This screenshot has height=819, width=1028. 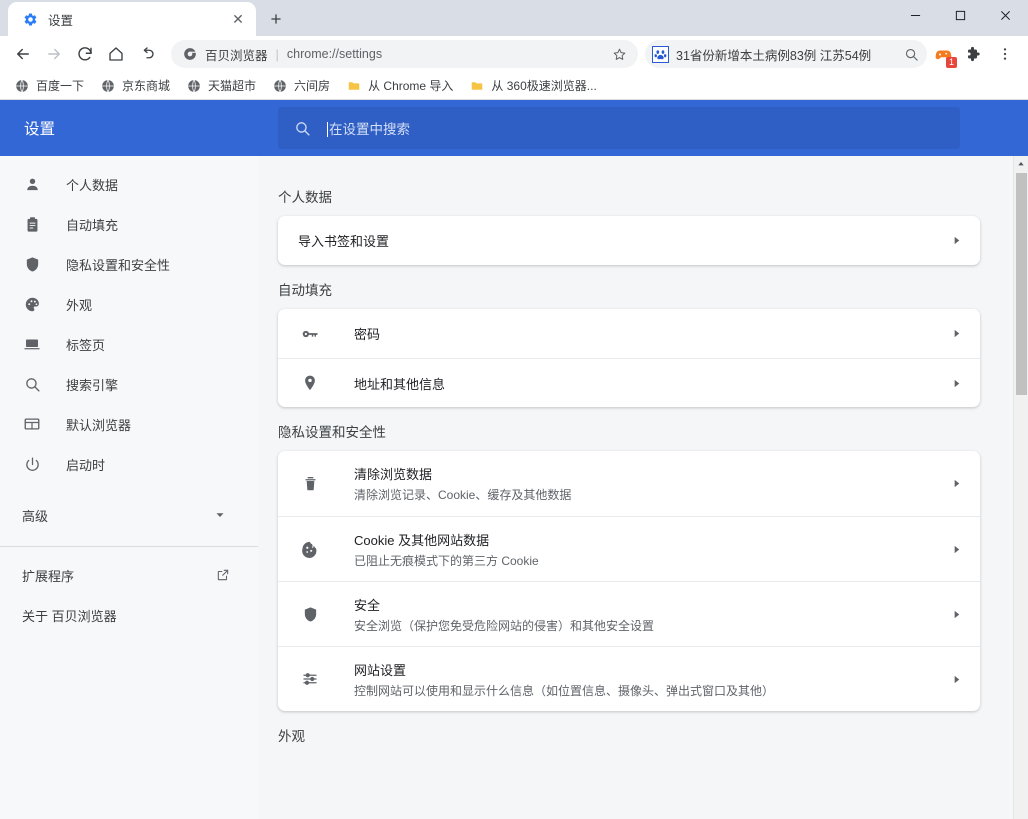 I want to click on row-cookies-and-site-data: Cookie 及其他网站数据 已阻止无痕模式下的第三方 Cookie, so click(x=629, y=548).